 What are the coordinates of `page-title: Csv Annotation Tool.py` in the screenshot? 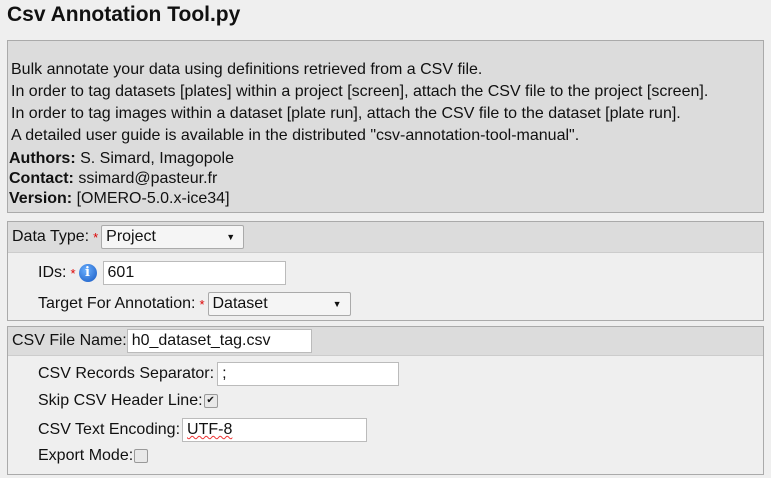 It's located at (124, 14).